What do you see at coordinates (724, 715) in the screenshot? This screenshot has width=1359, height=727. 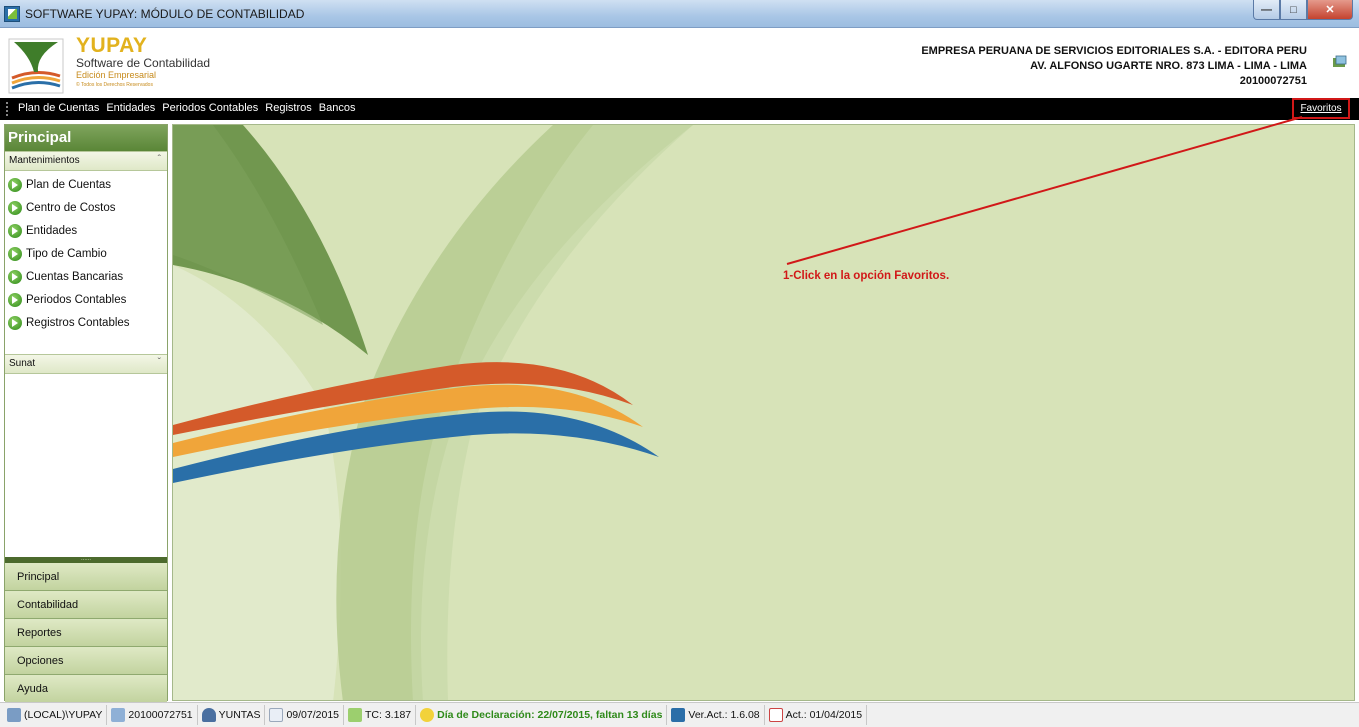 I see `status-version-text: Ver.Act.: 1.6.08` at bounding box center [724, 715].